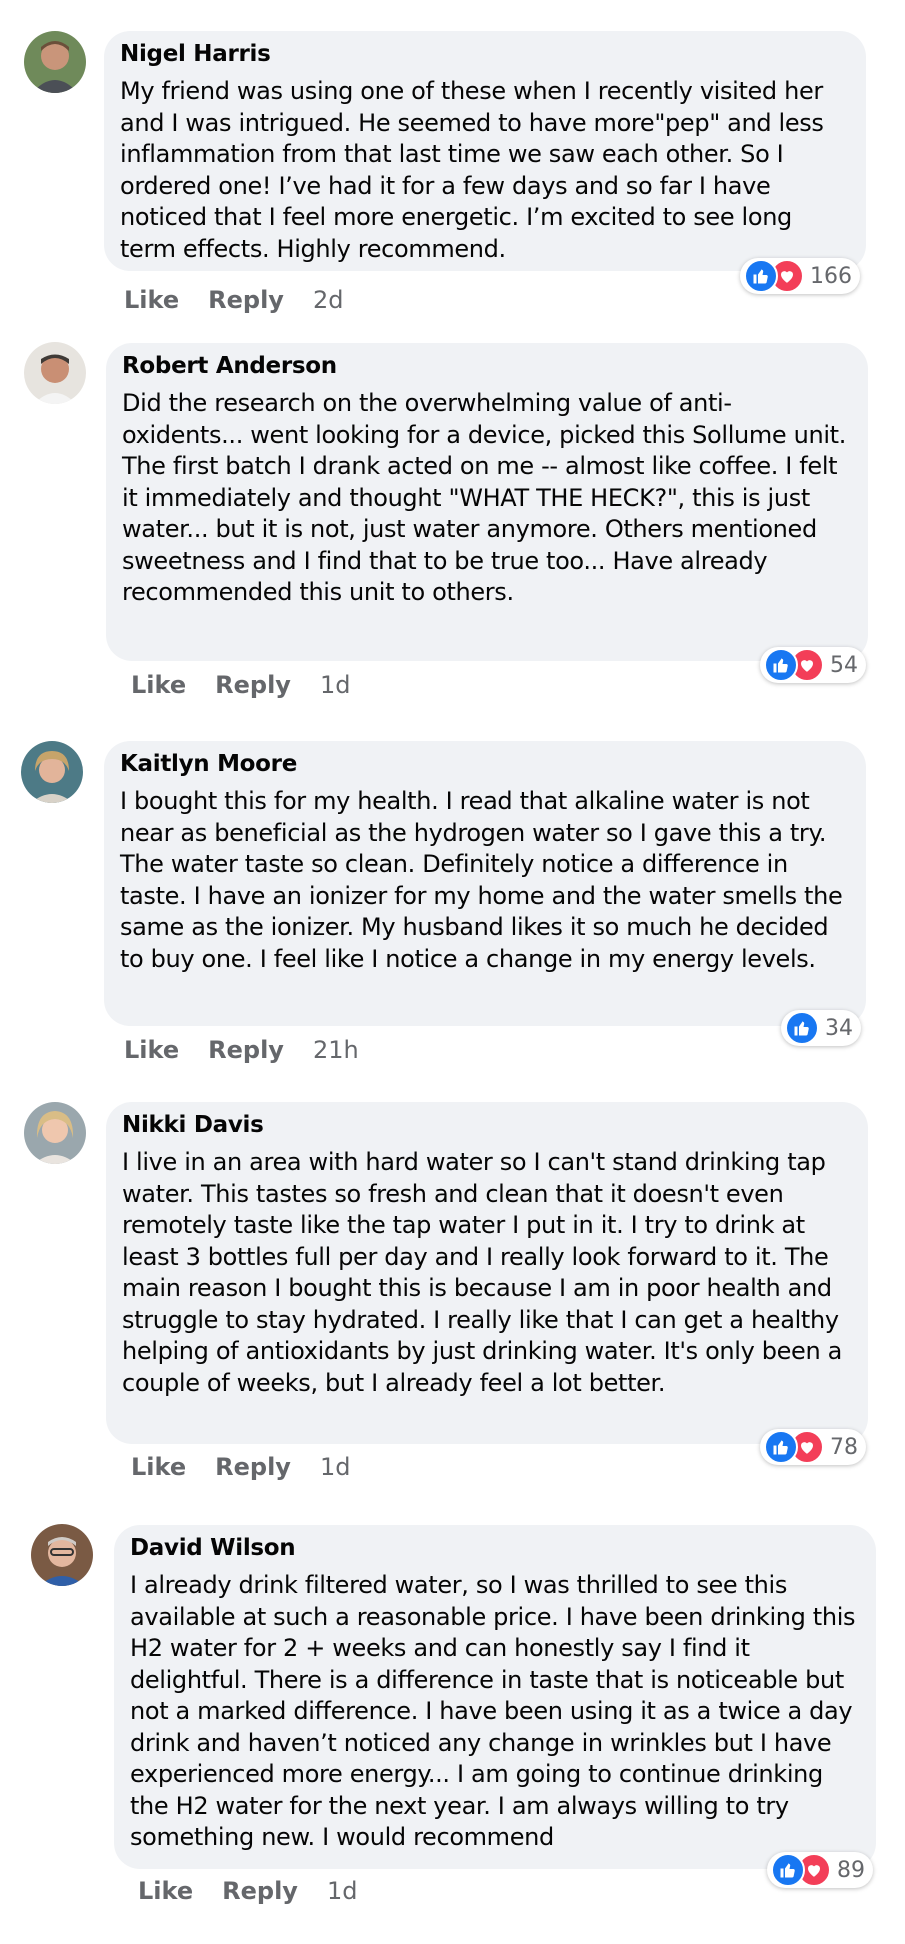 The width and height of the screenshot is (905, 1944). I want to click on reaction-count: 34, so click(839, 1028).